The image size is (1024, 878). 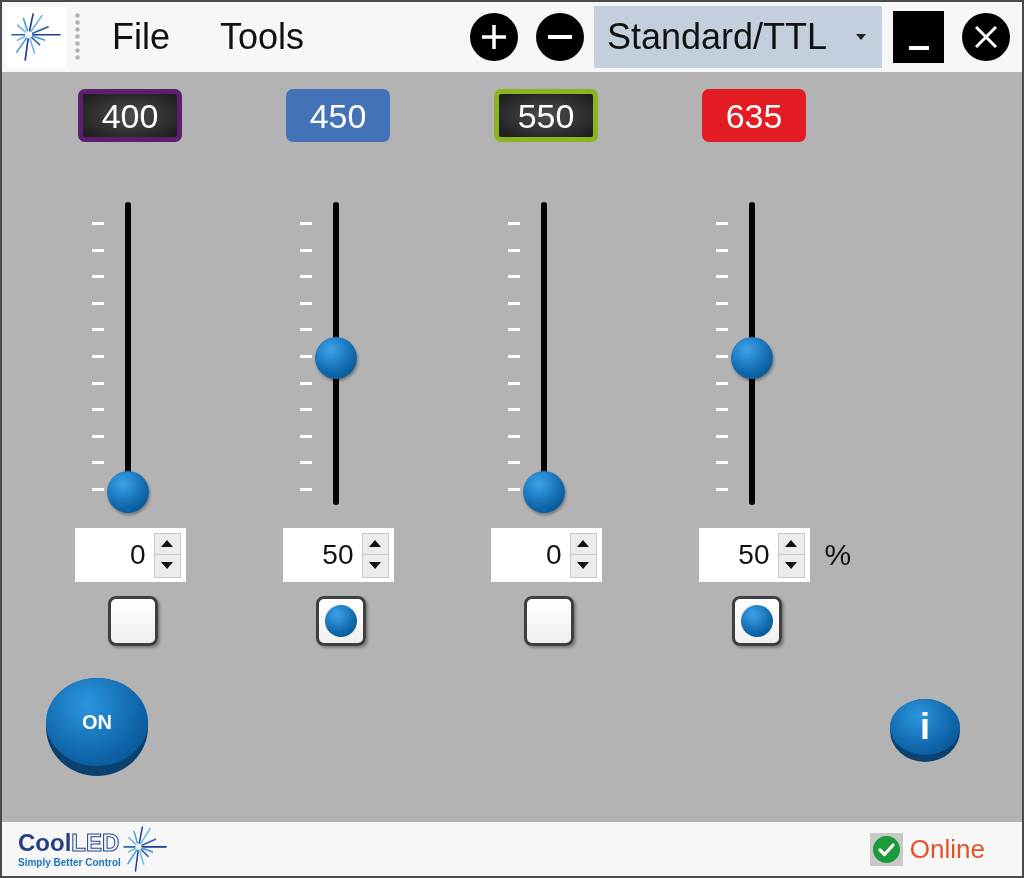 I want to click on mode-dropdown: Standard/TTL, so click(x=738, y=37).